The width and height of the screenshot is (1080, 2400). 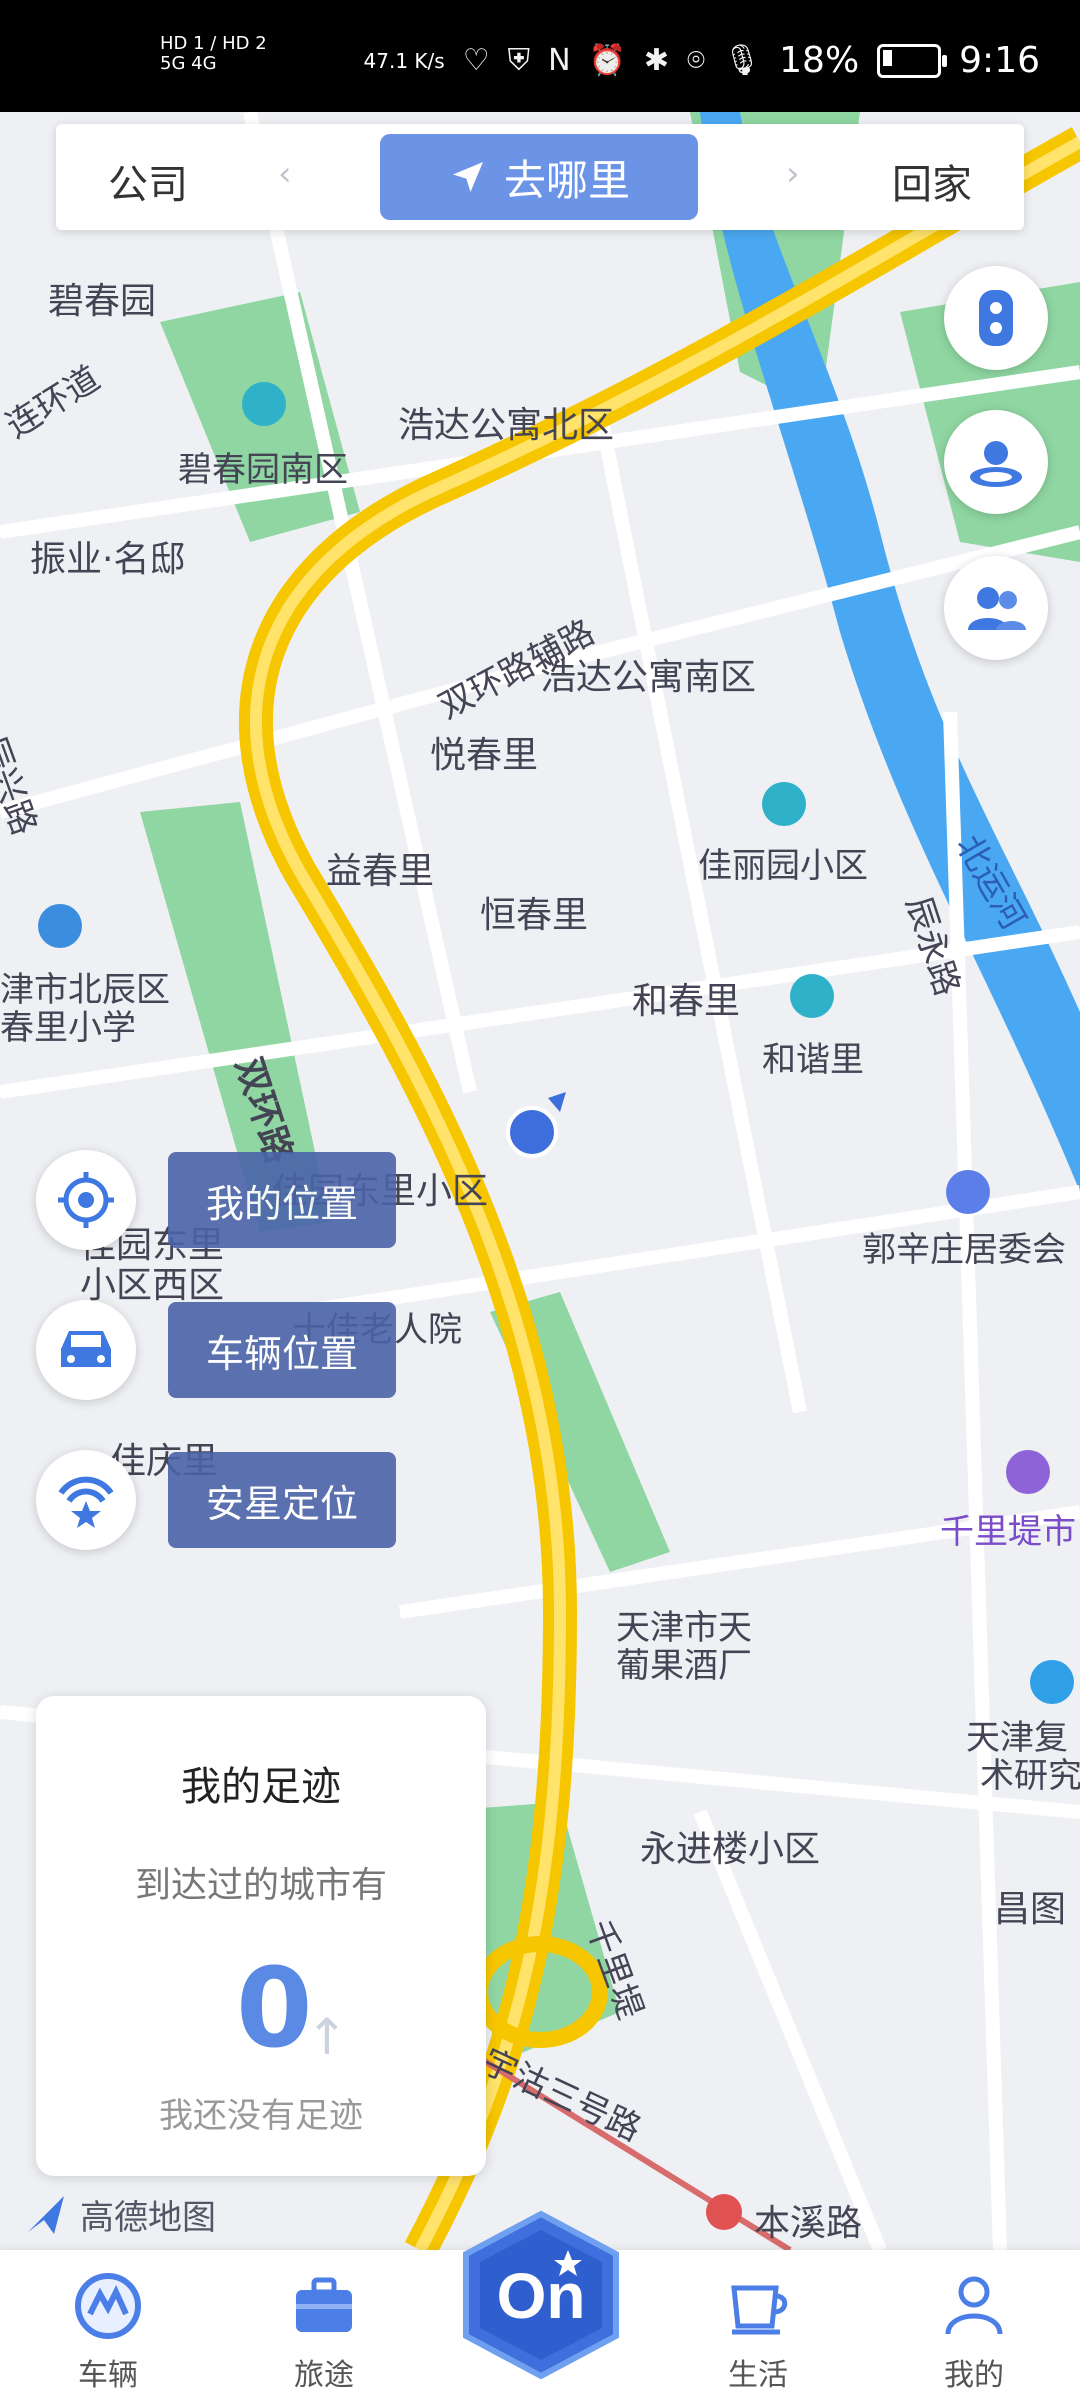 What do you see at coordinates (932, 181) in the screenshot?
I see `home-shortcut: 回家` at bounding box center [932, 181].